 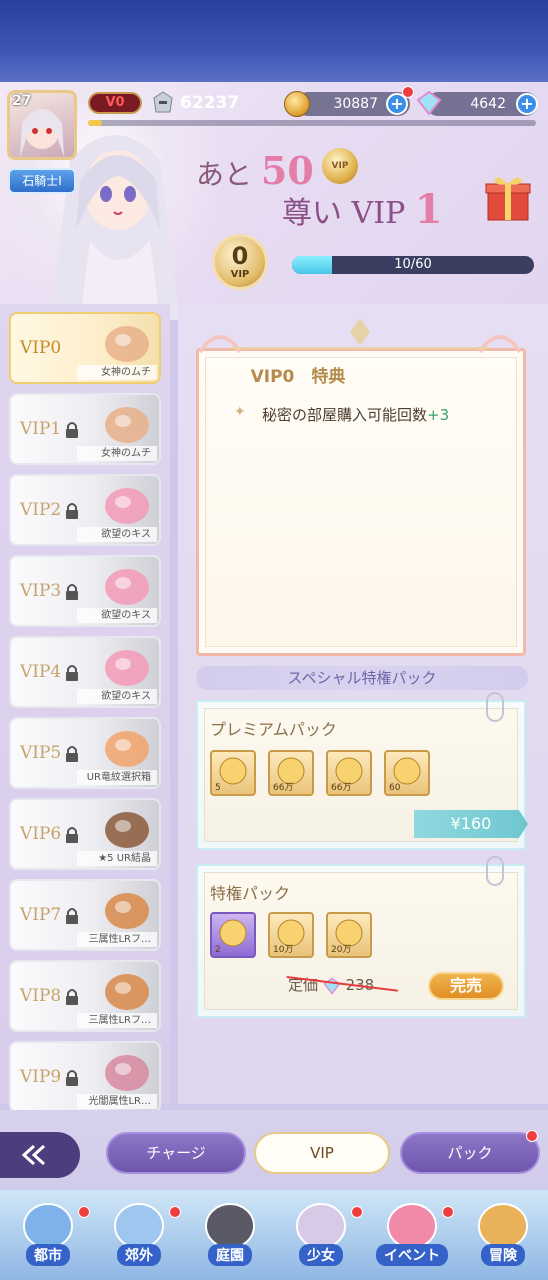 I want to click on pack-item: 5, so click(x=233, y=773).